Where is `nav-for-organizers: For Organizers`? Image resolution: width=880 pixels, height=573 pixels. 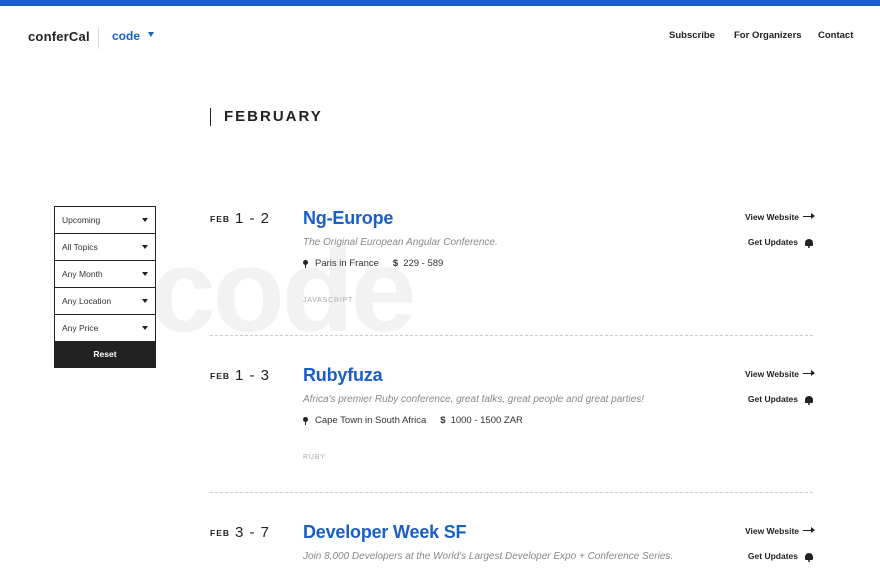
nav-for-organizers: For Organizers is located at coordinates (768, 35).